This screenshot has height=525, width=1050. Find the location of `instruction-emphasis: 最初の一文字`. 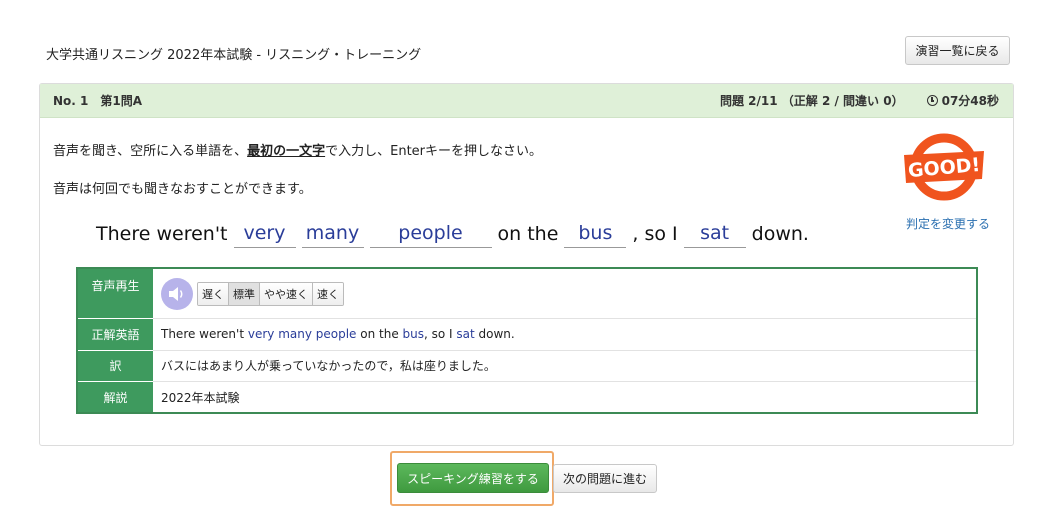

instruction-emphasis: 最初の一文字 is located at coordinates (286, 151).